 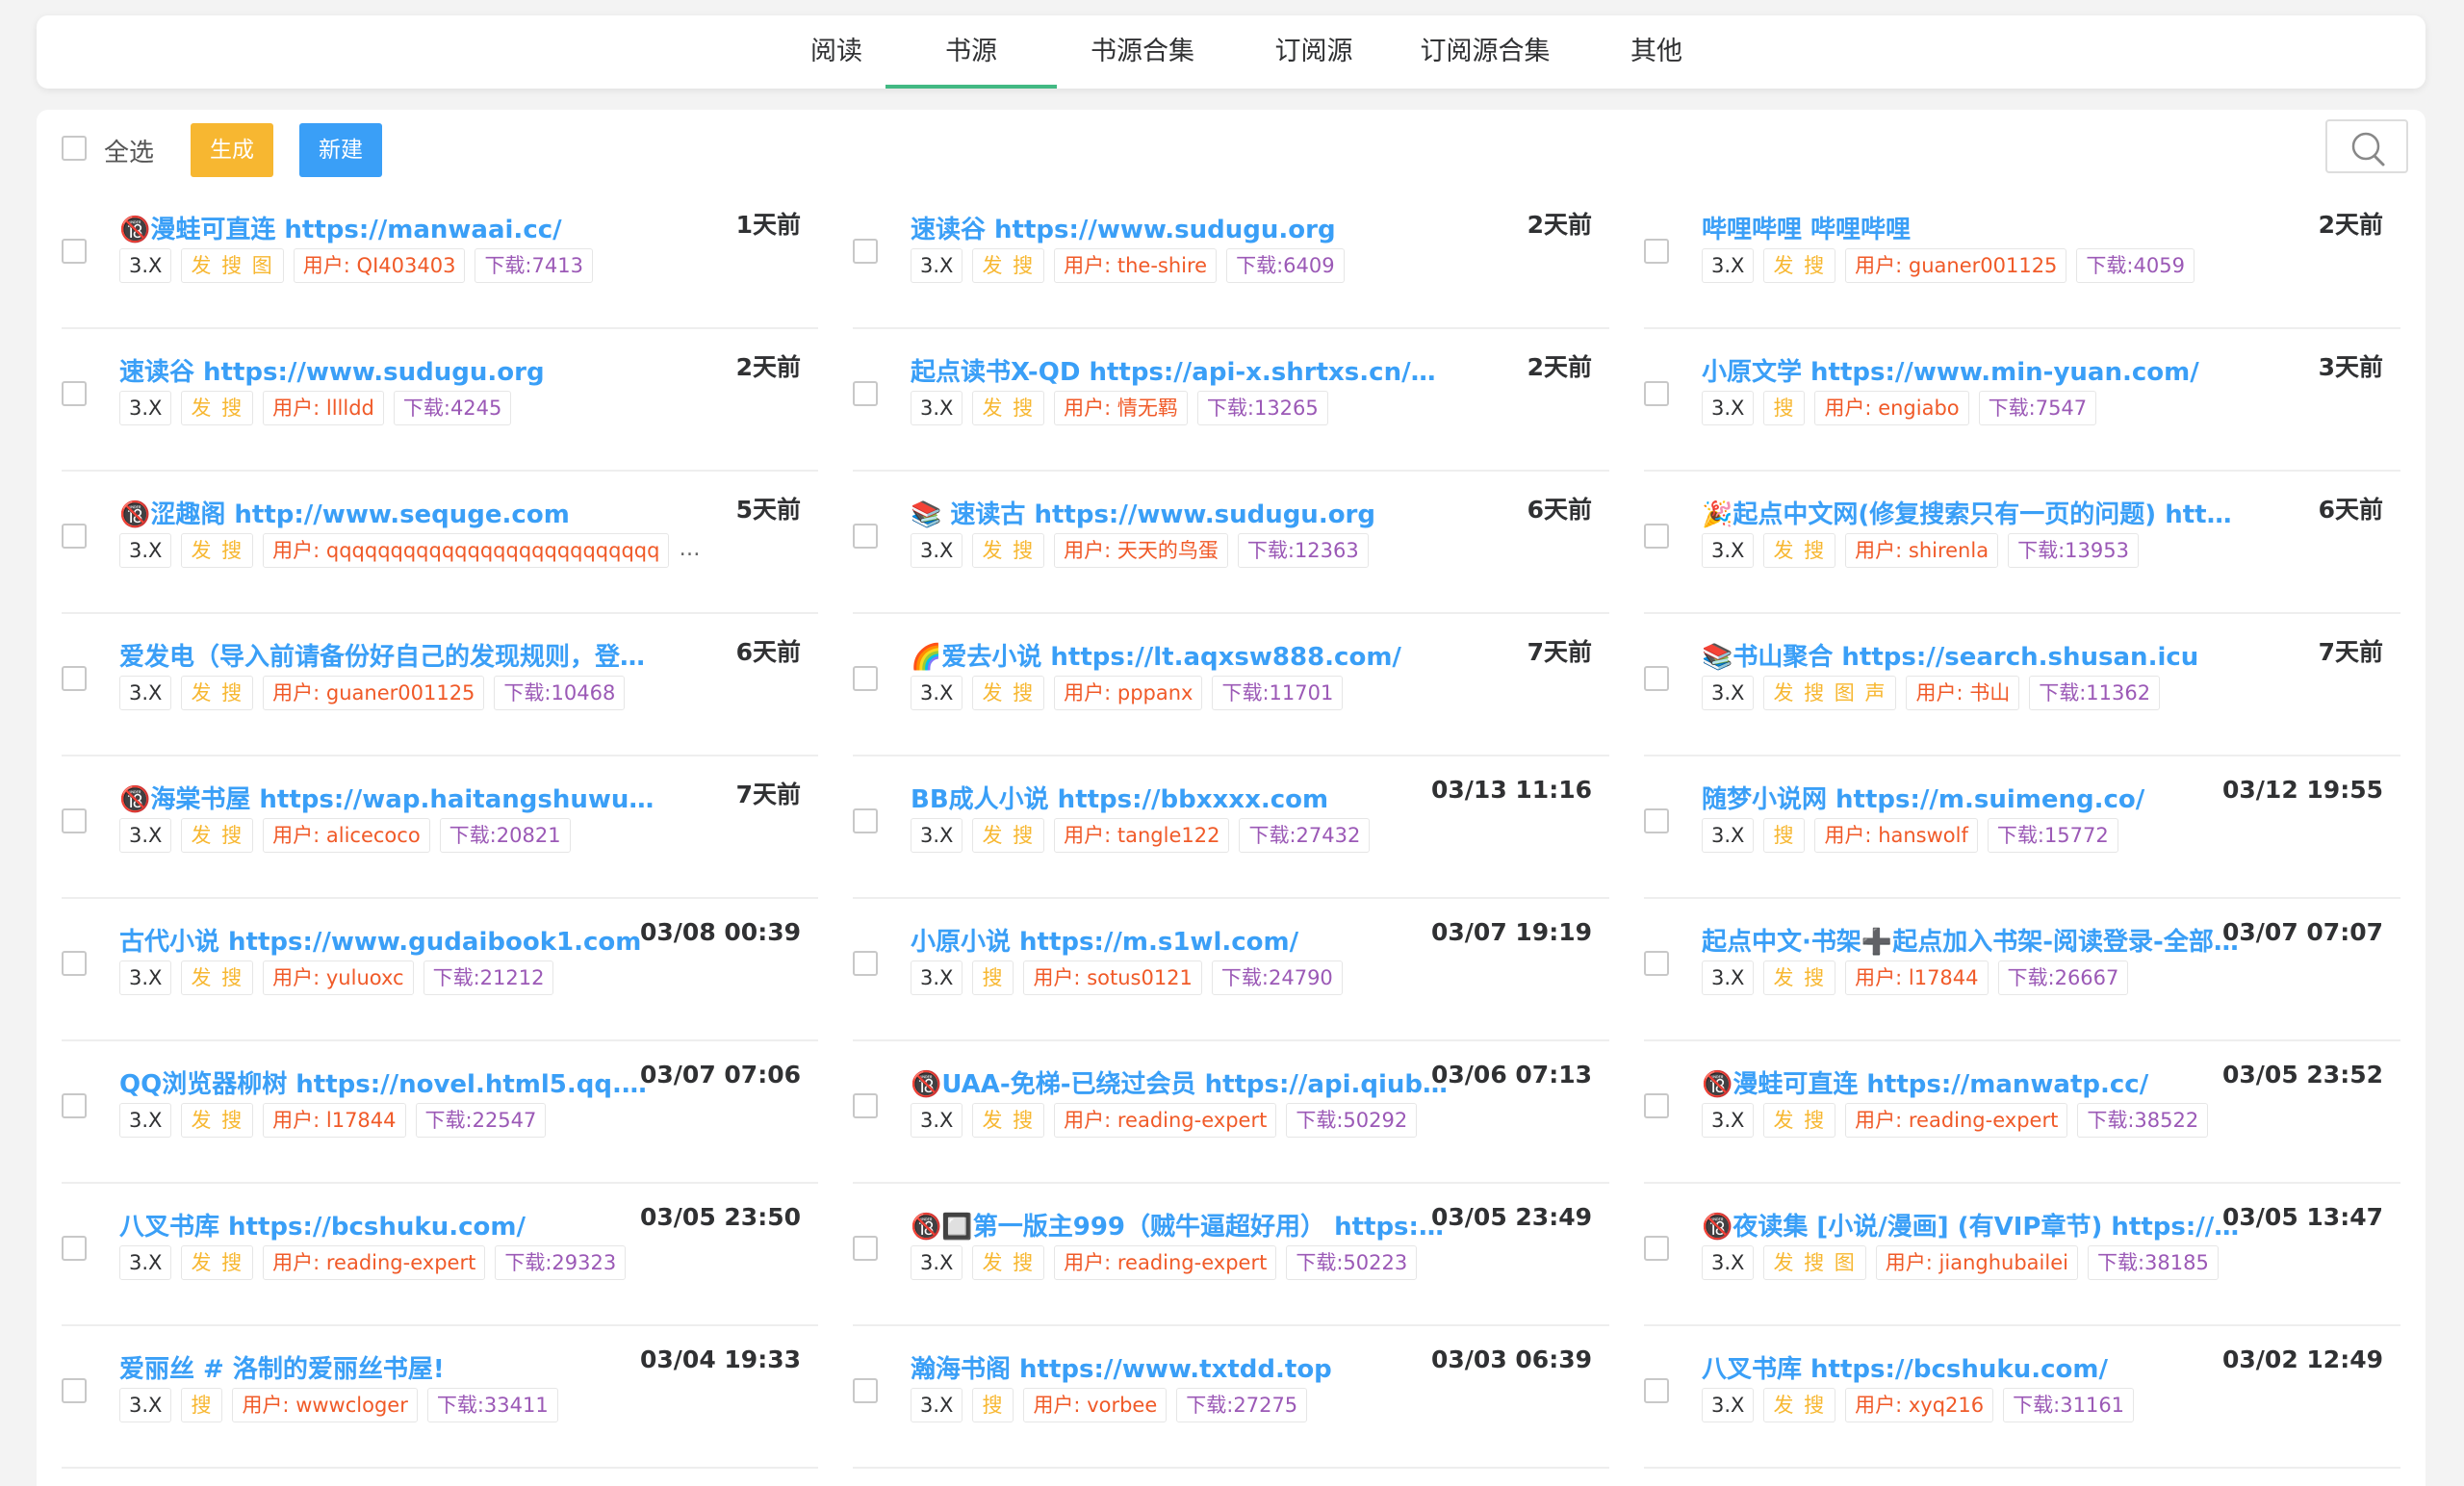 What do you see at coordinates (1656, 52) in the screenshot?
I see `tab-other: 其他` at bounding box center [1656, 52].